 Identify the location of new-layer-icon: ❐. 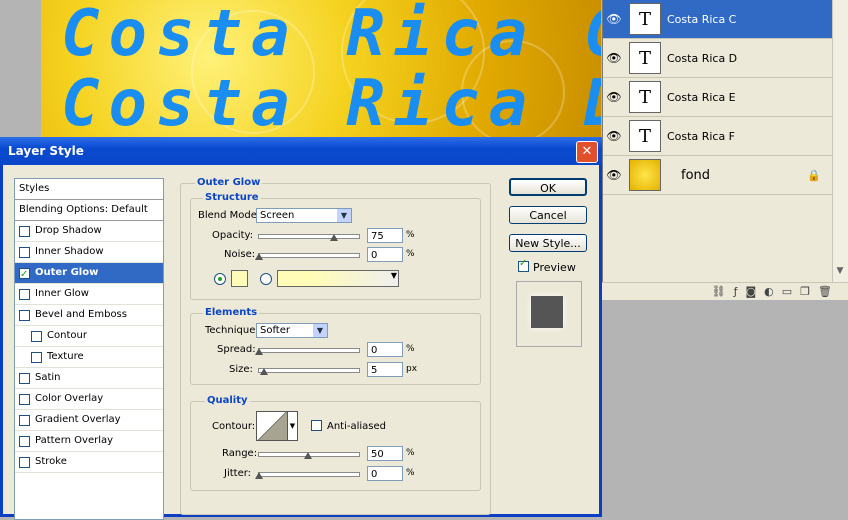
(805, 291).